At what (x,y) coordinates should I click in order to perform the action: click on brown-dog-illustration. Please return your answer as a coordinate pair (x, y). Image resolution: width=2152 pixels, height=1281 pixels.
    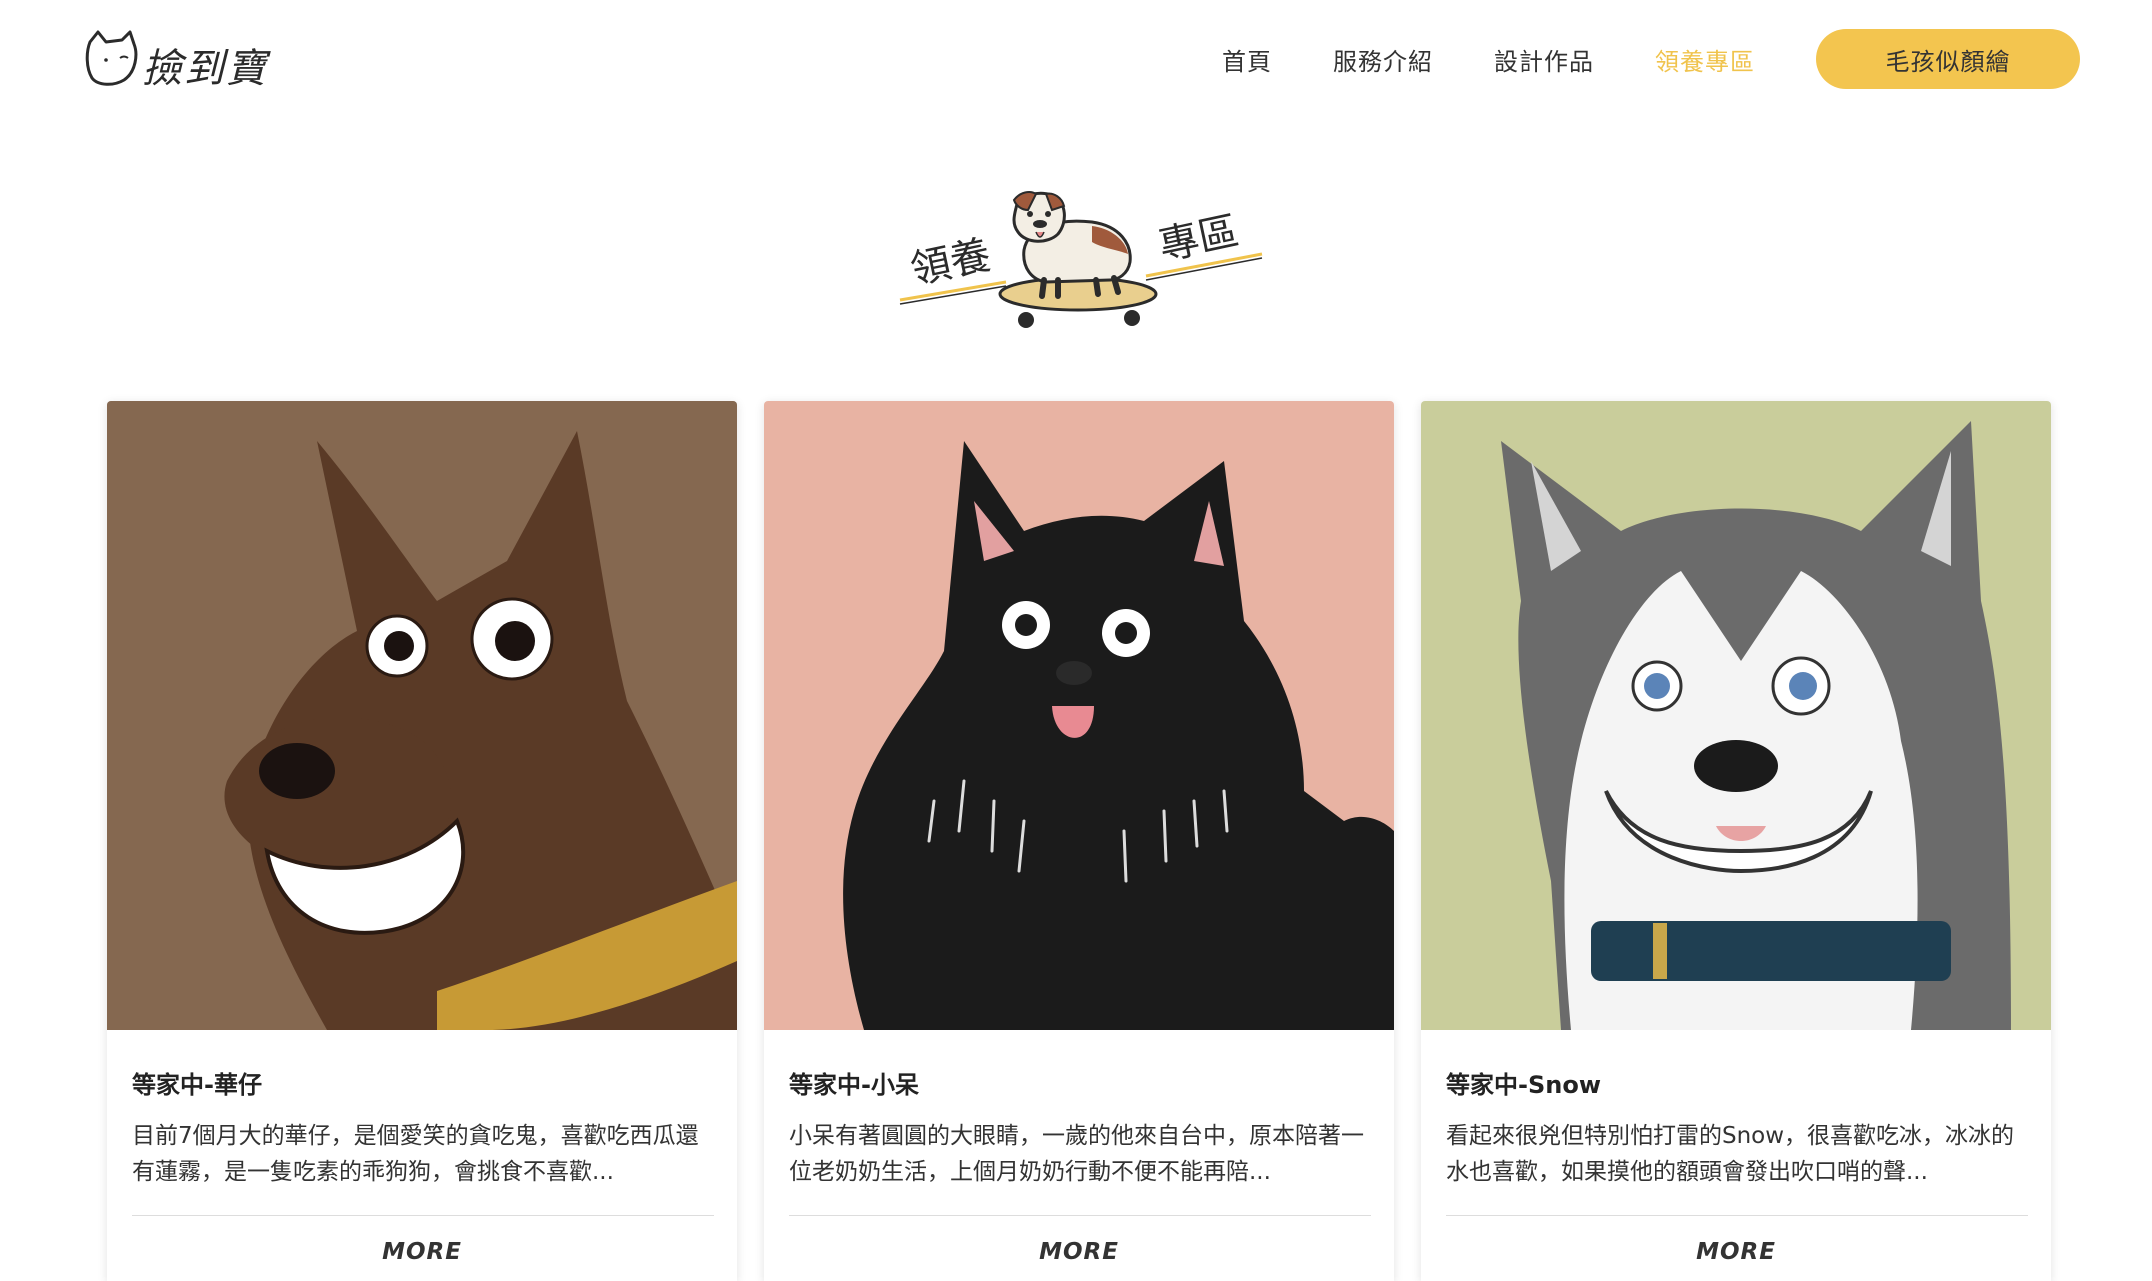
    Looking at the image, I should click on (422, 715).